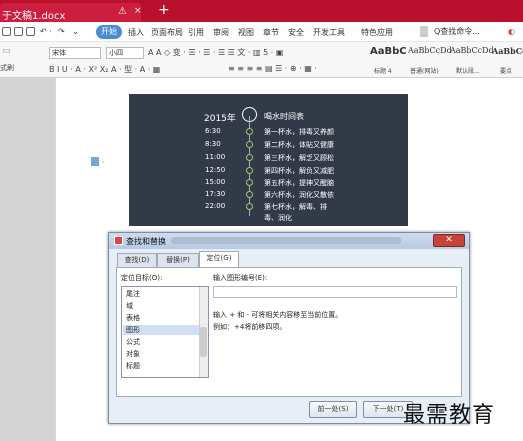  I want to click on paragraph-marker-icon, so click(95, 161).